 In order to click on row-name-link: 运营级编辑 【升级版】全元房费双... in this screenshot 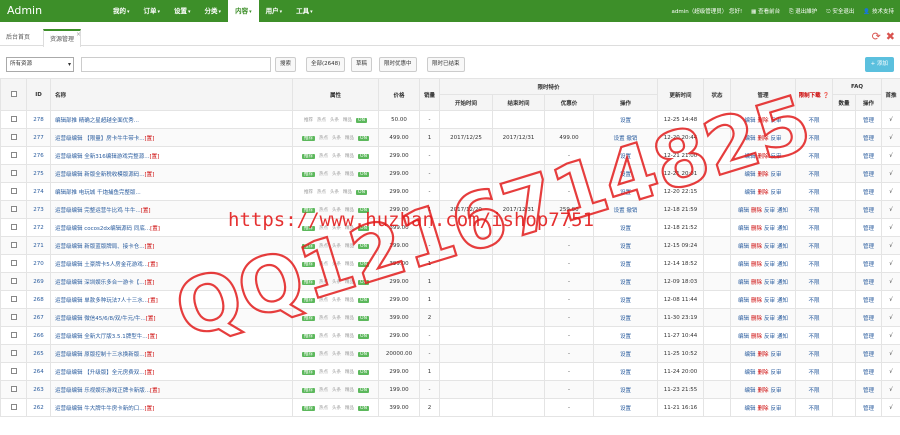, I will do `click(100, 373)`.